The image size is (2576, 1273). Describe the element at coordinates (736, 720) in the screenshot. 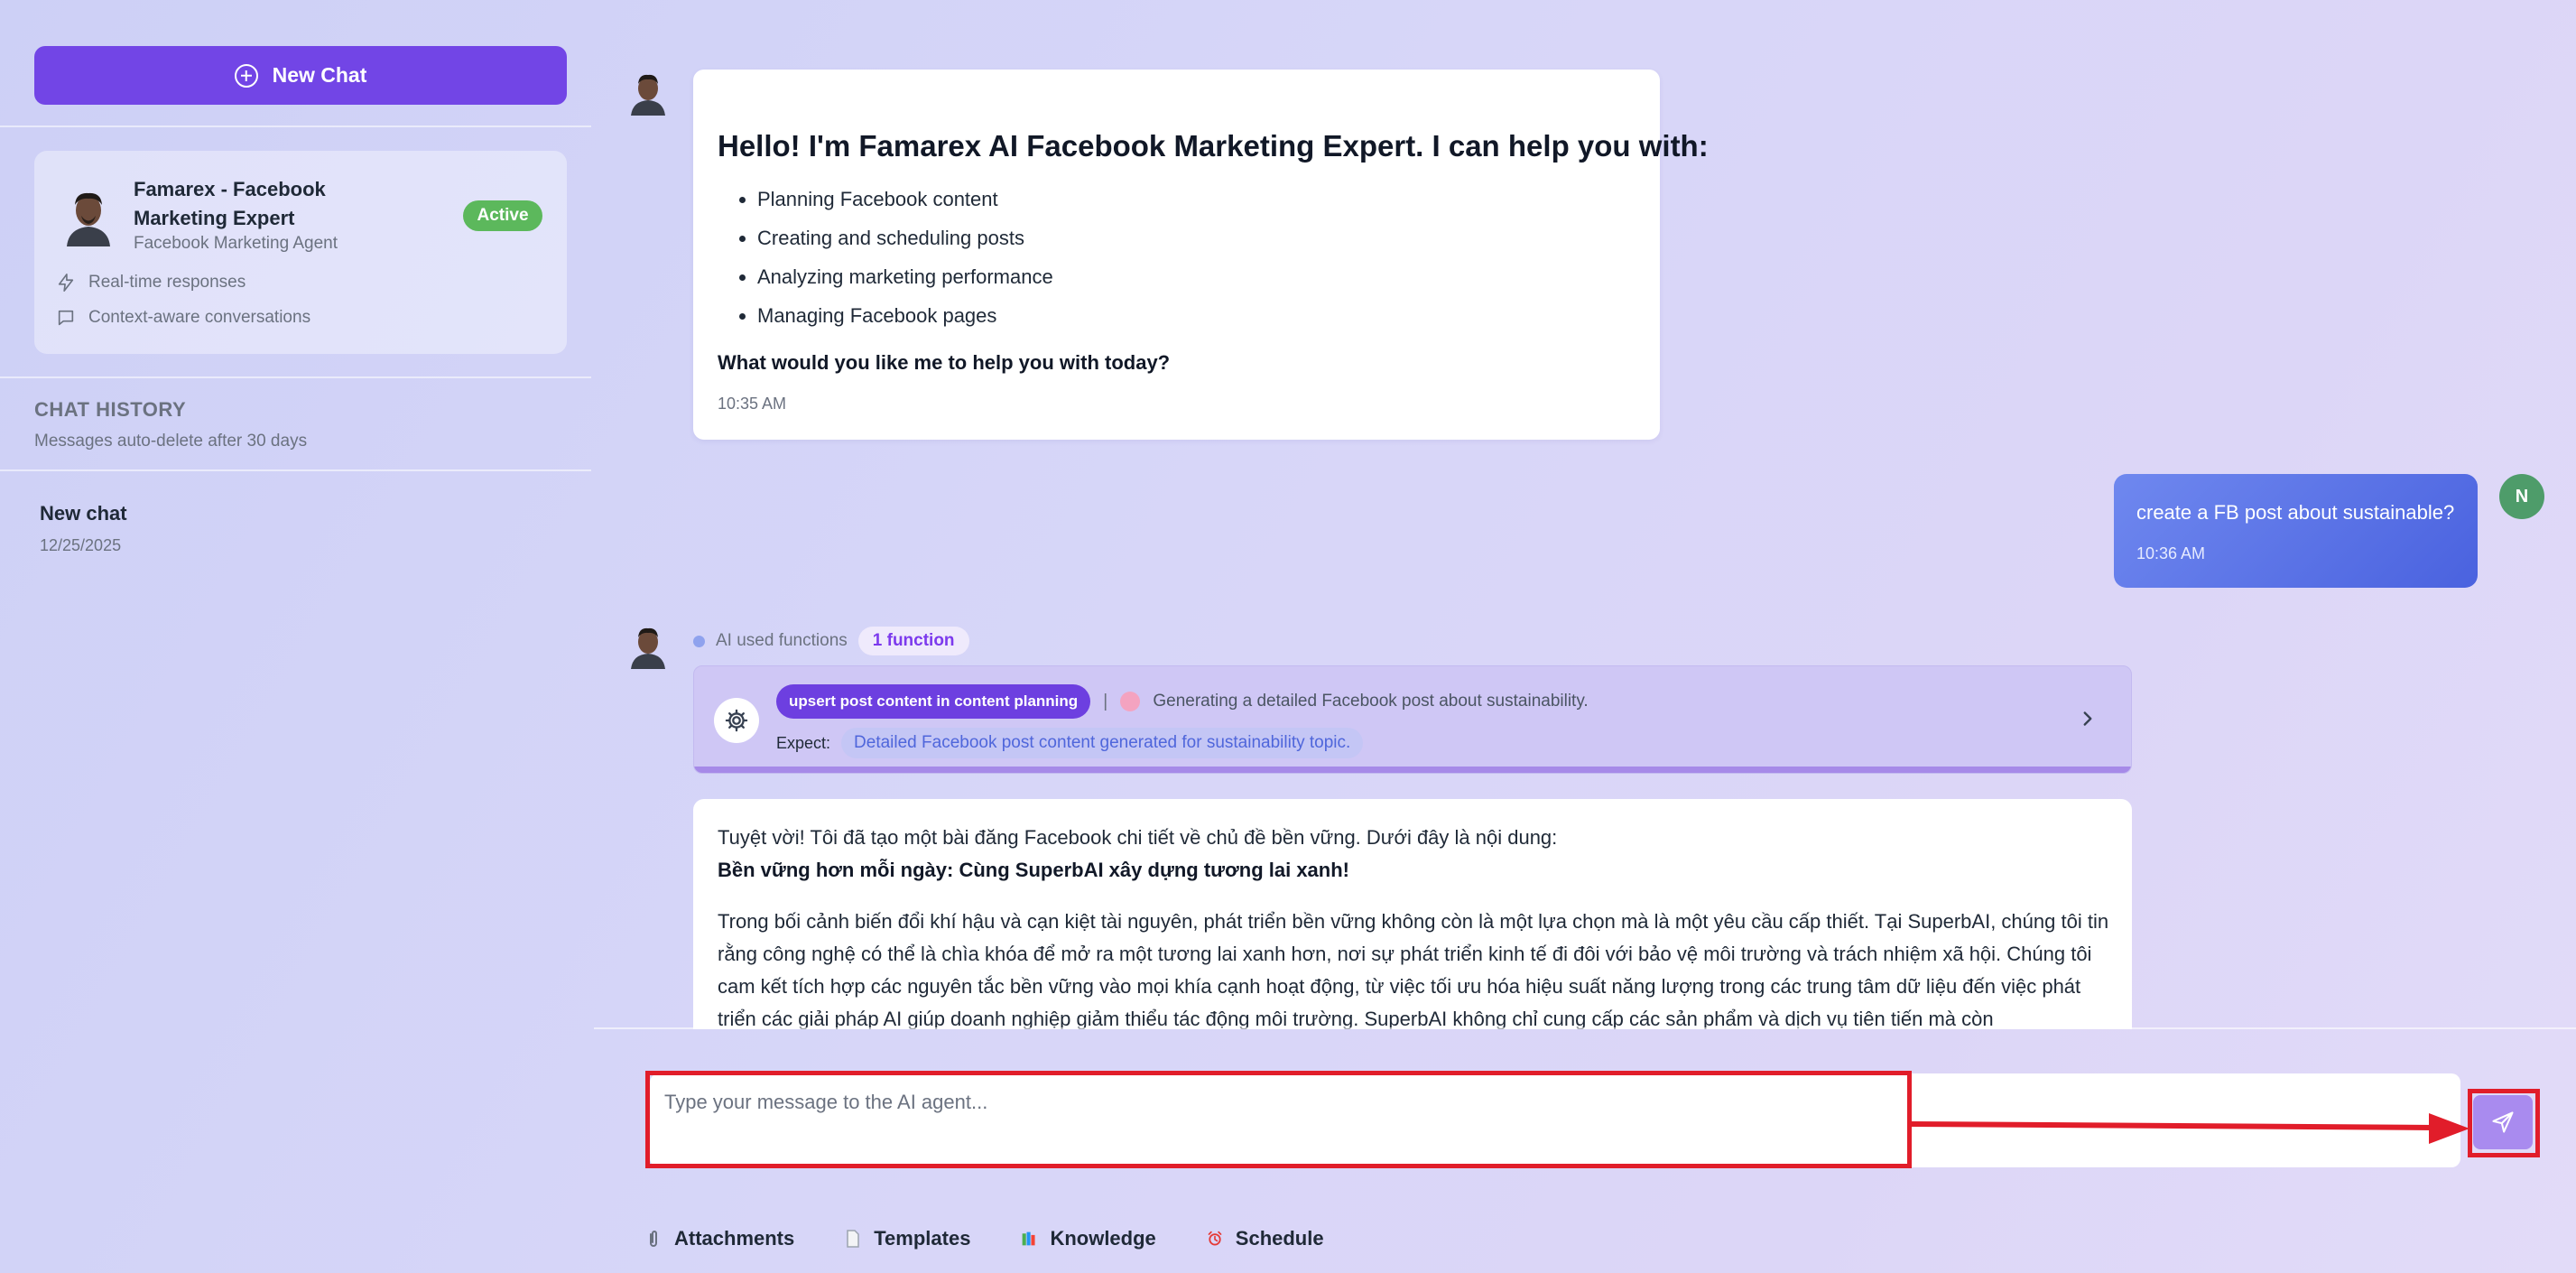

I see `gear-icon` at that location.